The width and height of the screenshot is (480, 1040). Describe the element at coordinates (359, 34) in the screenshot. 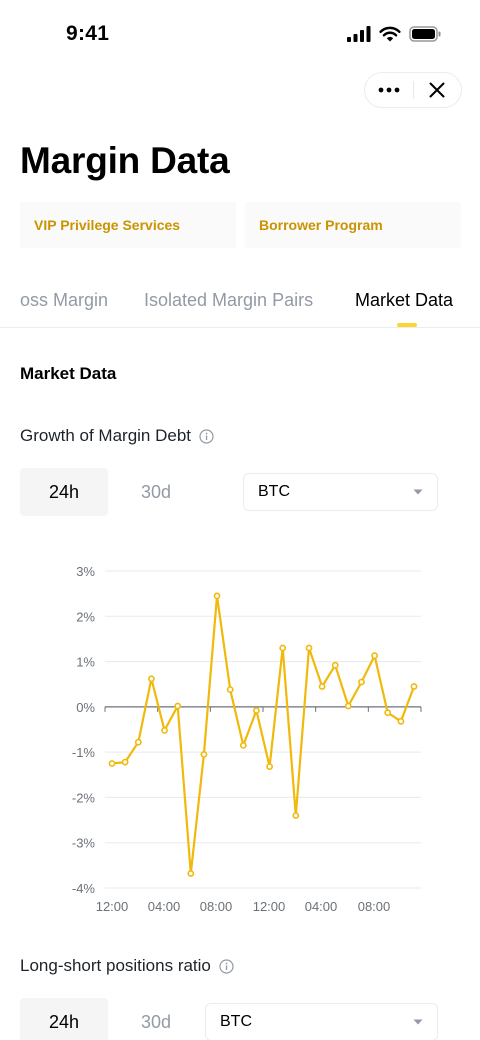

I see `cellular-signal-icon` at that location.